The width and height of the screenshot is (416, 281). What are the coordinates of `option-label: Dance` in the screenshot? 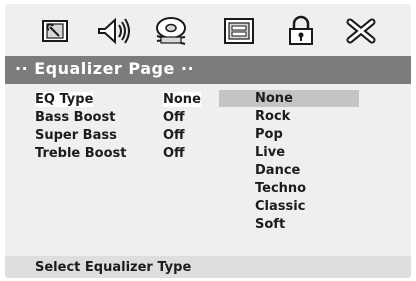 It's located at (278, 170).